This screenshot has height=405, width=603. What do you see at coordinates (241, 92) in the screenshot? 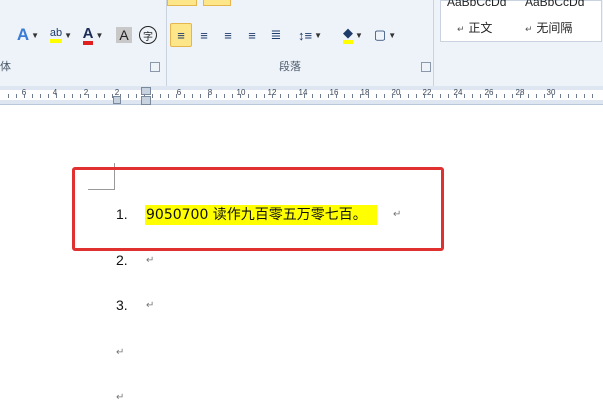
I see `ruler-number: 10` at bounding box center [241, 92].